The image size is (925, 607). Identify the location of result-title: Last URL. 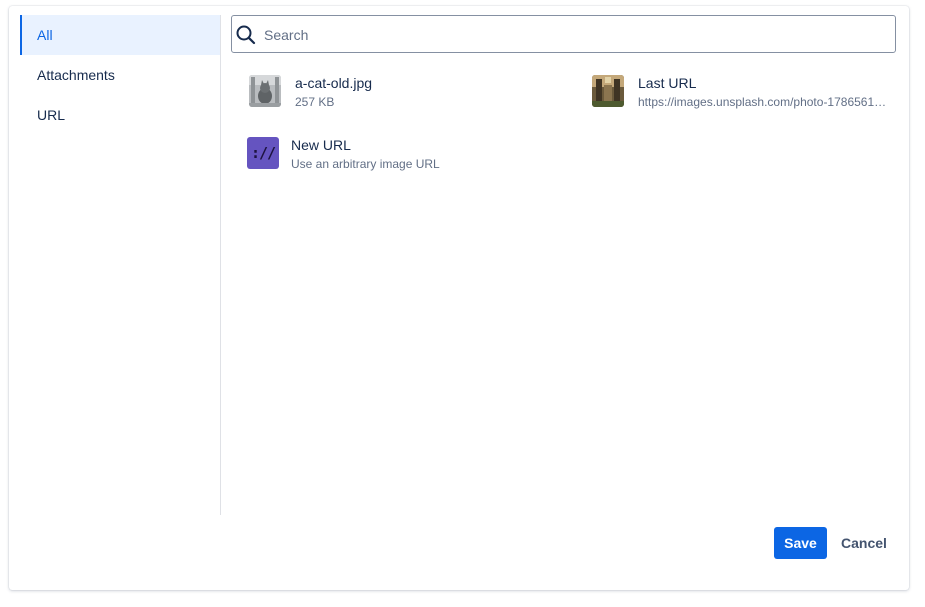
(667, 83).